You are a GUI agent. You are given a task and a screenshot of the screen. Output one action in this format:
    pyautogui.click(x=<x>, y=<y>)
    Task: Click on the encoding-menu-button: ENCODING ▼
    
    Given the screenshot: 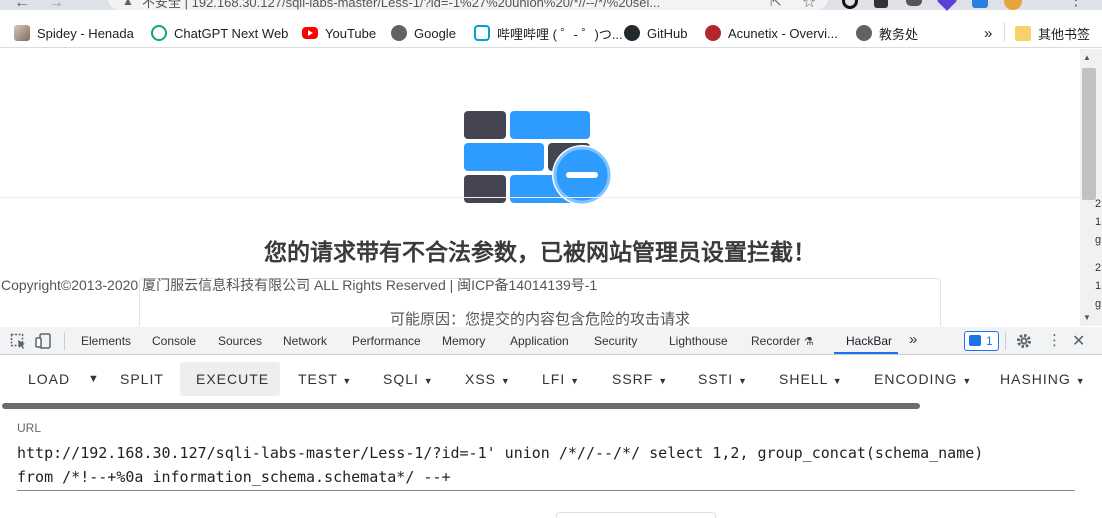 What is the action you would take?
    pyautogui.click(x=923, y=379)
    